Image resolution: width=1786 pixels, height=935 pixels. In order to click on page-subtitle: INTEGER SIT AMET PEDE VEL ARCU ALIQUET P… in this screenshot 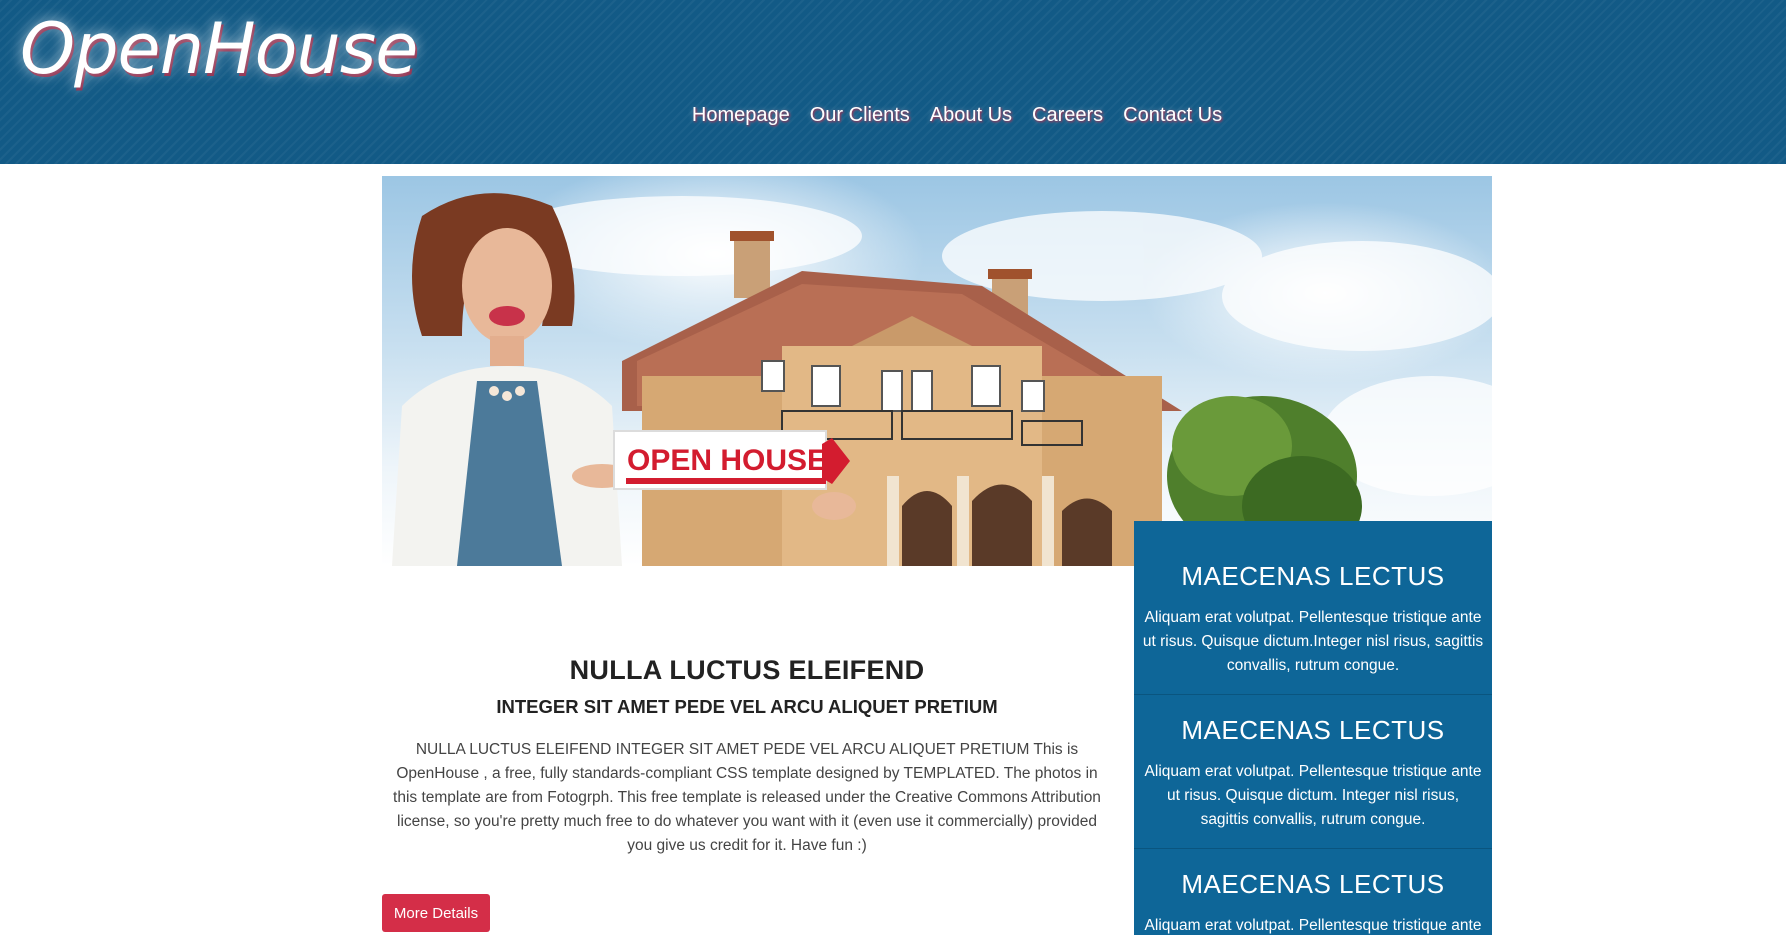, I will do `click(747, 706)`.